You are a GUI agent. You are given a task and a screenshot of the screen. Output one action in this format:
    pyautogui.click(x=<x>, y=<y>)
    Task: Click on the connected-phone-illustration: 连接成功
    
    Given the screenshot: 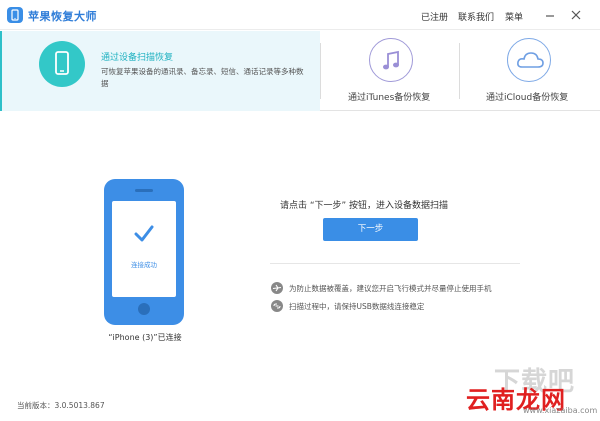 What is the action you would take?
    pyautogui.click(x=144, y=252)
    